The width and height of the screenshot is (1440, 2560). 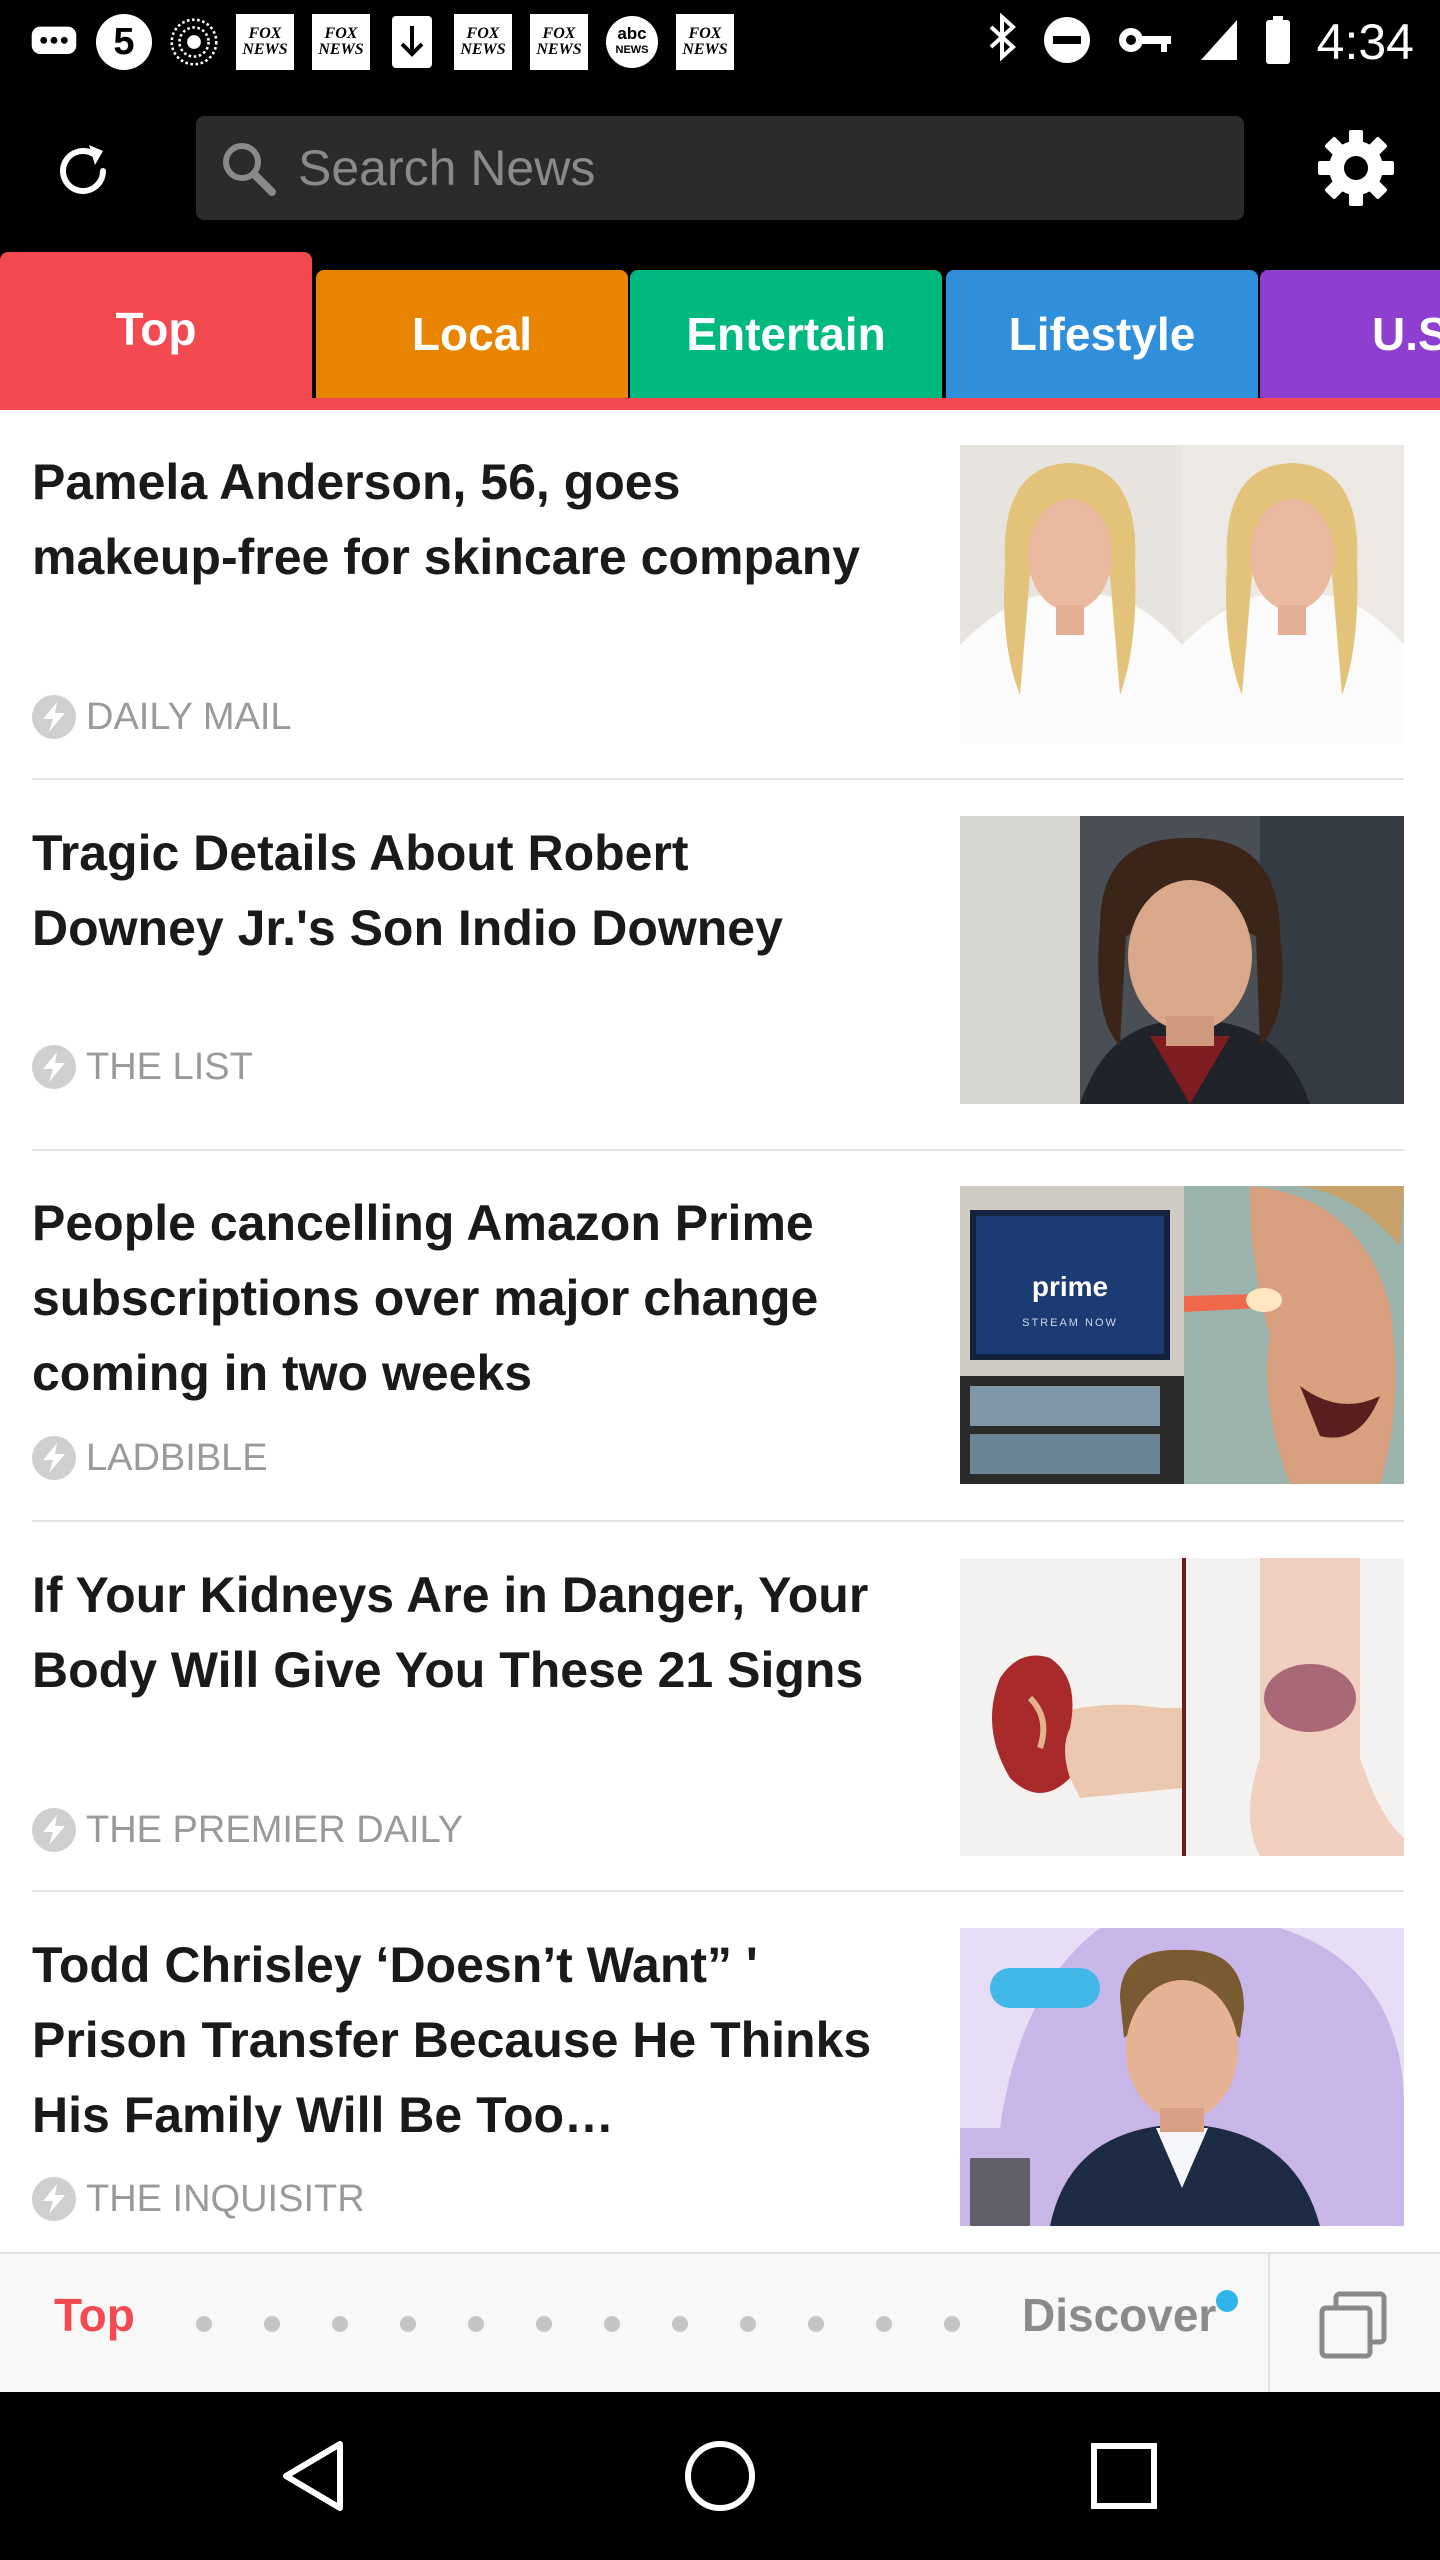 What do you see at coordinates (720, 2323) in the screenshot?
I see `bottom-nav: Top Discover` at bounding box center [720, 2323].